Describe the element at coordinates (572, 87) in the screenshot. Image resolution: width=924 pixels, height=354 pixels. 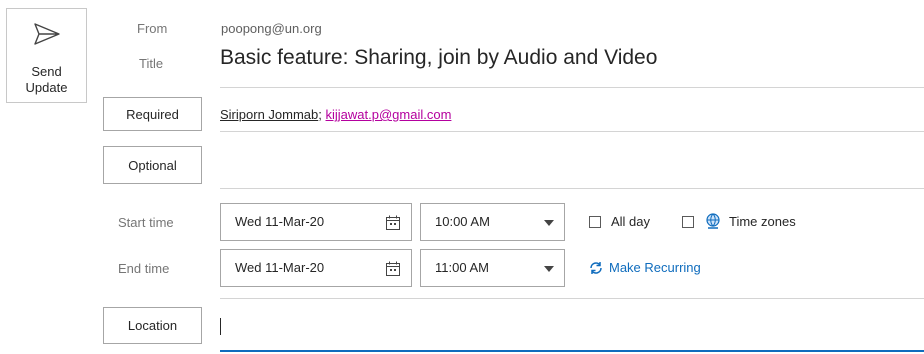
I see `title-underline` at that location.